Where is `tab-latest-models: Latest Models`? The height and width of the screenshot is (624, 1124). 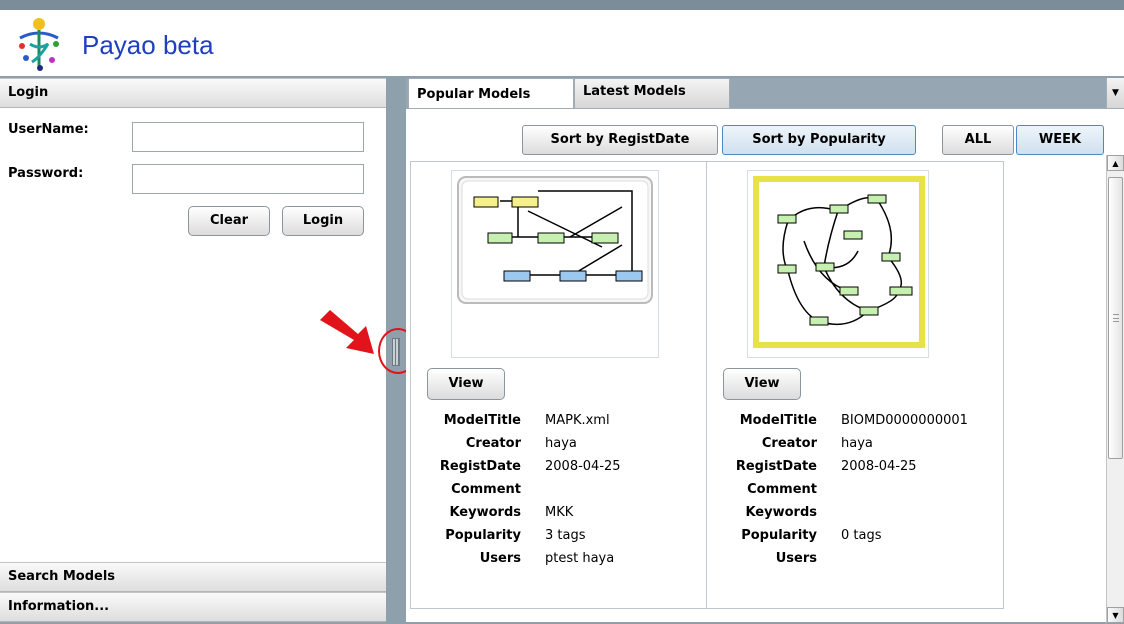
tab-latest-models: Latest Models is located at coordinates (652, 93).